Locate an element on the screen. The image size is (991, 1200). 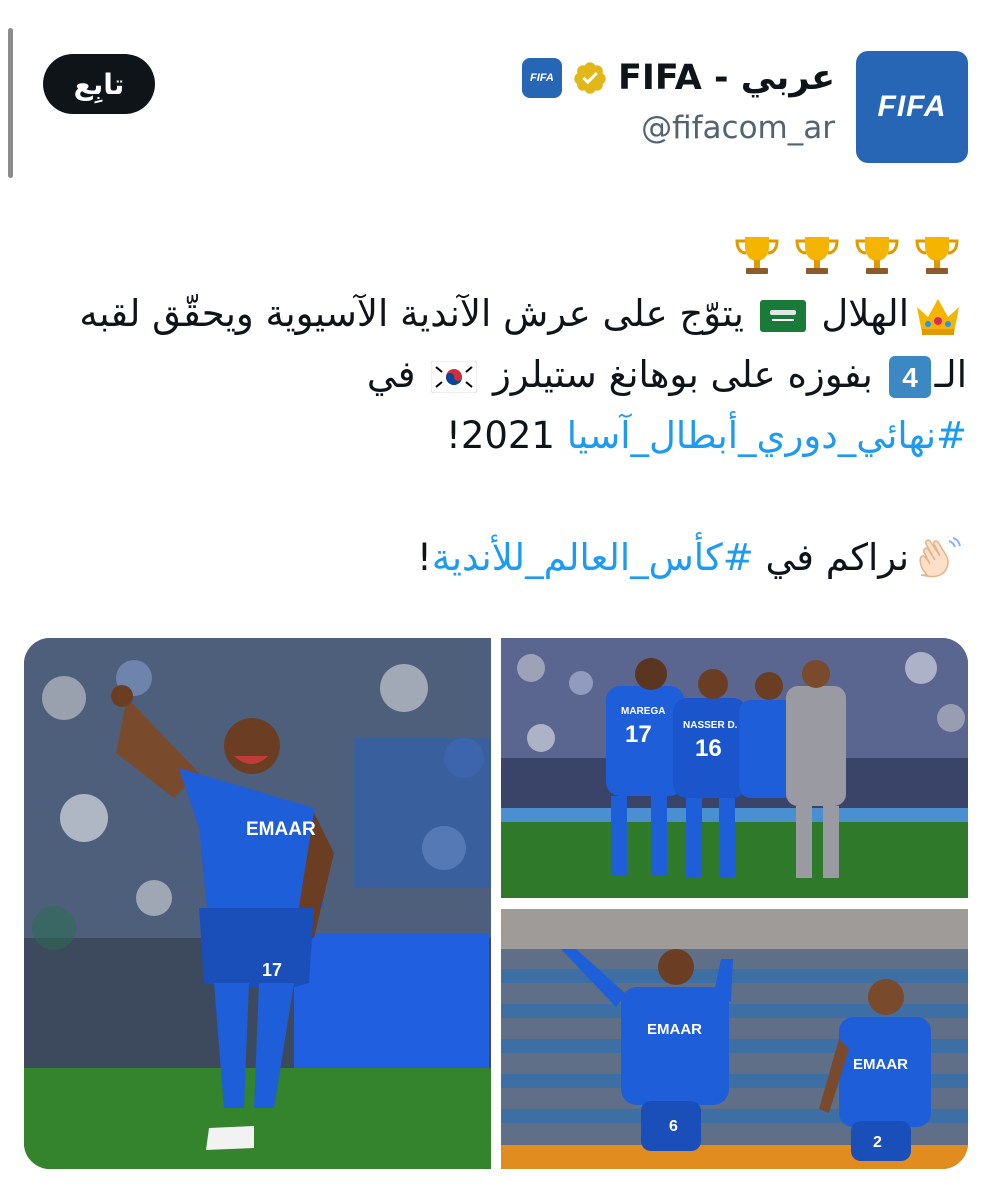
keycap-four-icon: 4 is located at coordinates (909, 376).